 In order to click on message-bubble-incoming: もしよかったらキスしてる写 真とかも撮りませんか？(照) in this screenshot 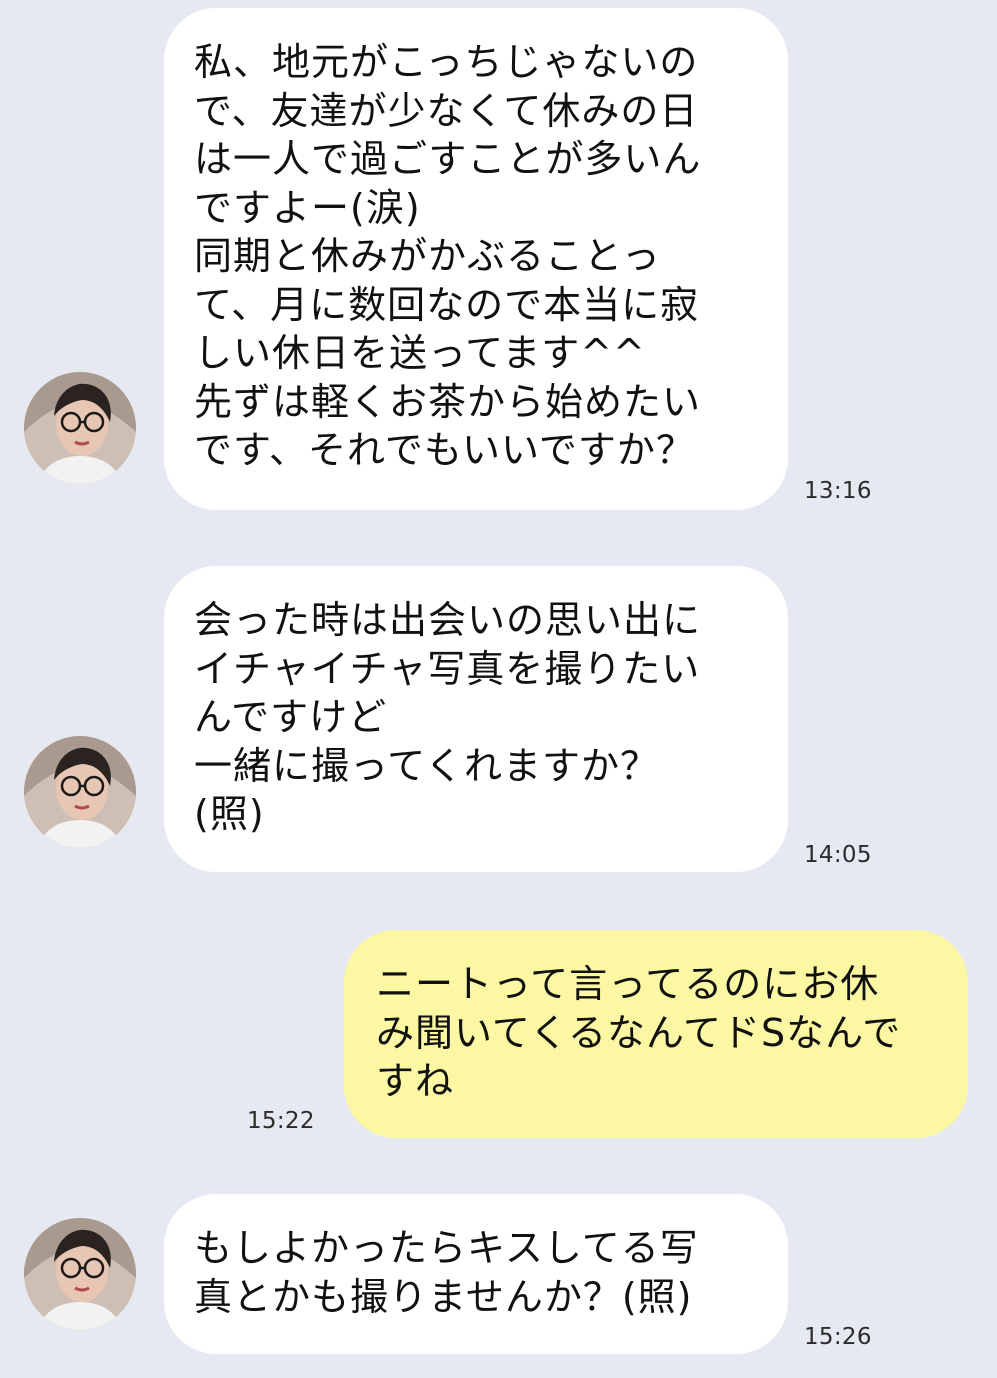, I will do `click(476, 1274)`.